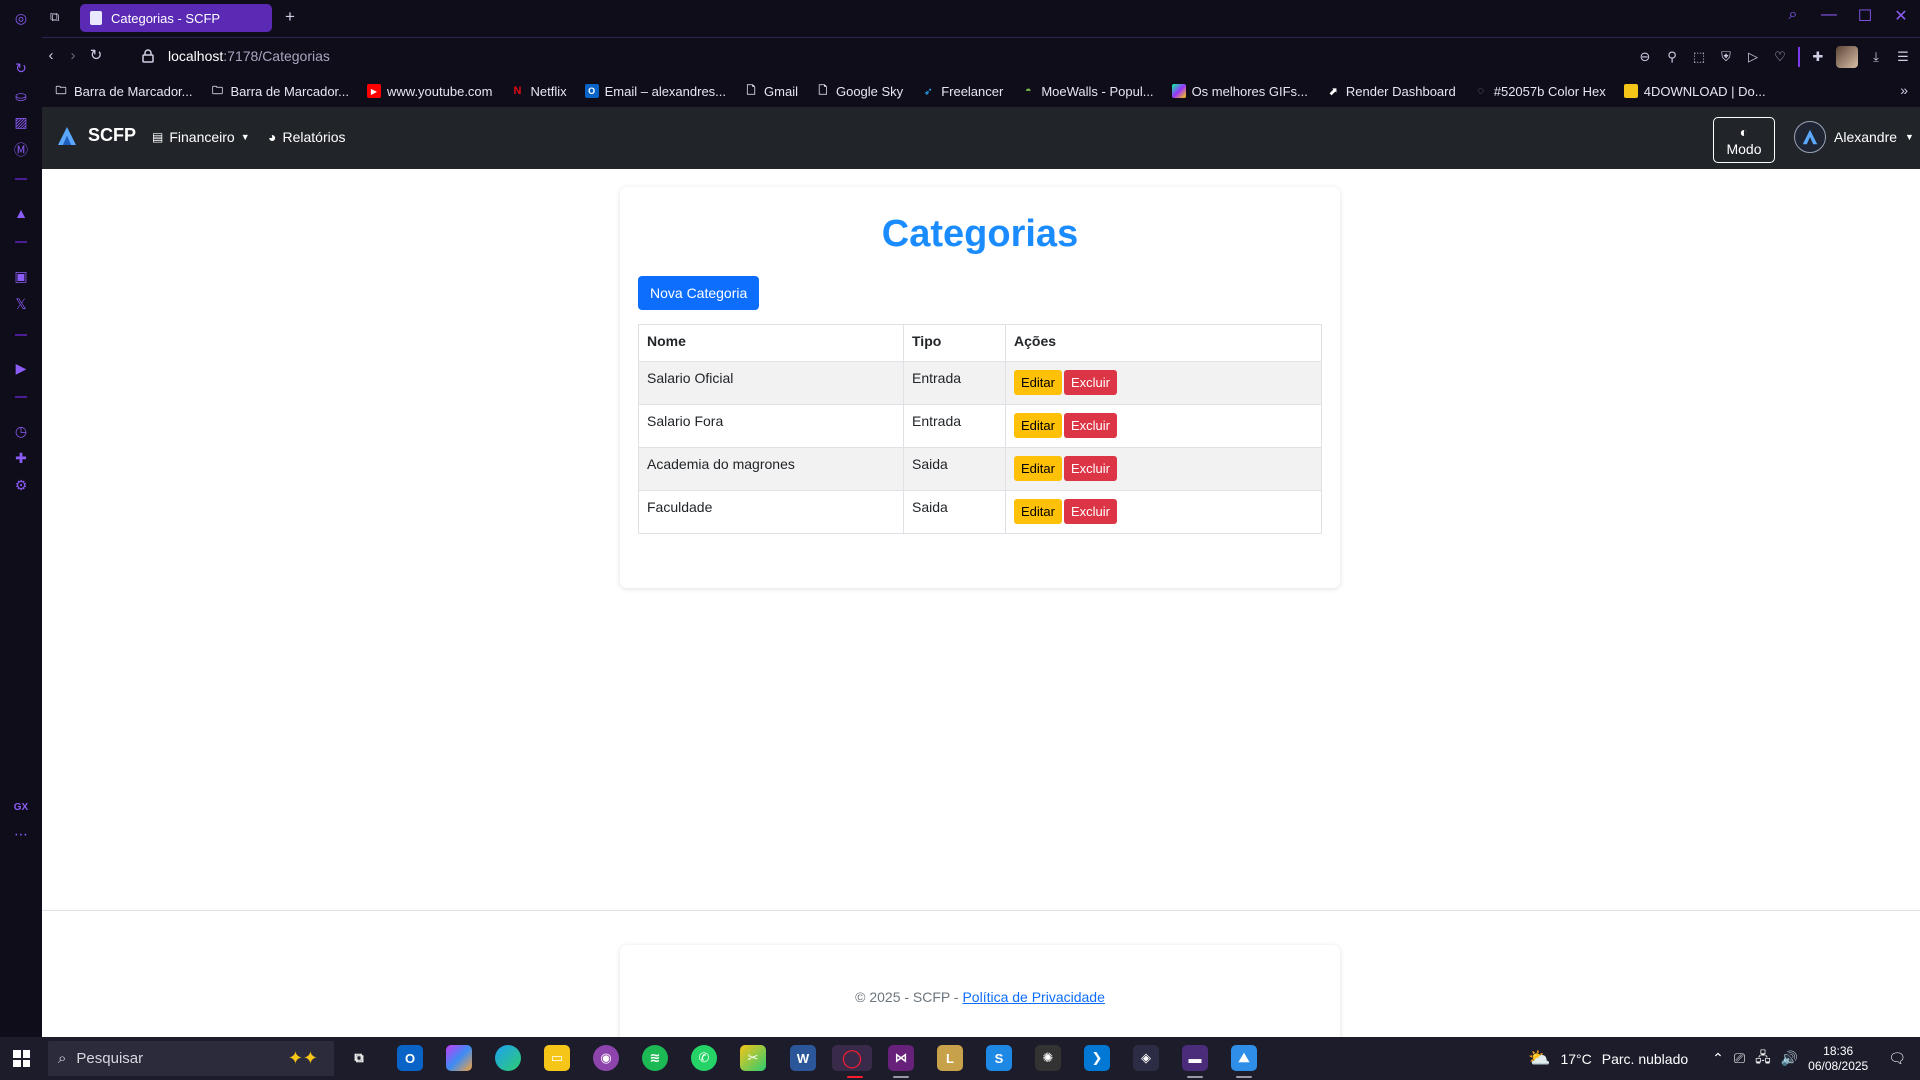 The width and height of the screenshot is (1920, 1080). What do you see at coordinates (459, 1058) in the screenshot?
I see `copilot-app-icon` at bounding box center [459, 1058].